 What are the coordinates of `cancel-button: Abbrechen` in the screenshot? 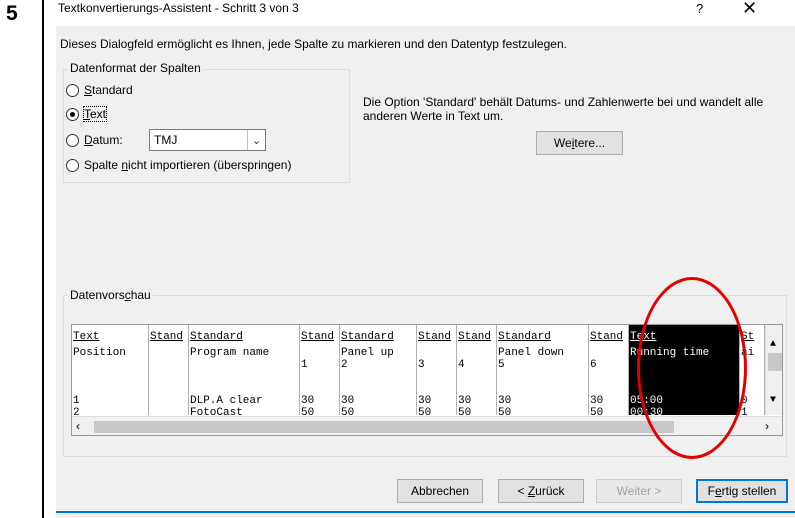 It's located at (440, 491).